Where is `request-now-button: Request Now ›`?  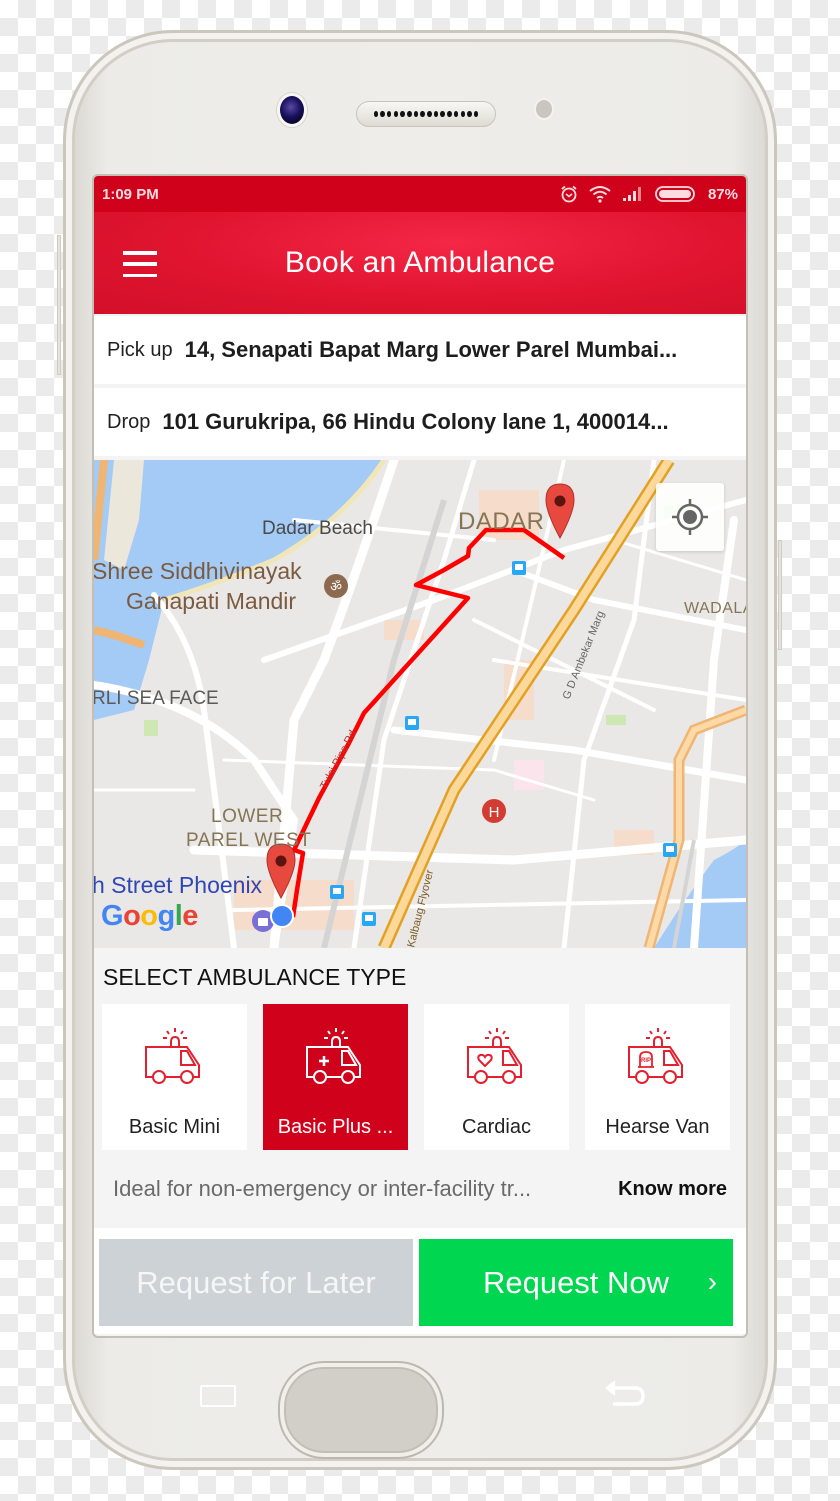 request-now-button: Request Now › is located at coordinates (576, 1282).